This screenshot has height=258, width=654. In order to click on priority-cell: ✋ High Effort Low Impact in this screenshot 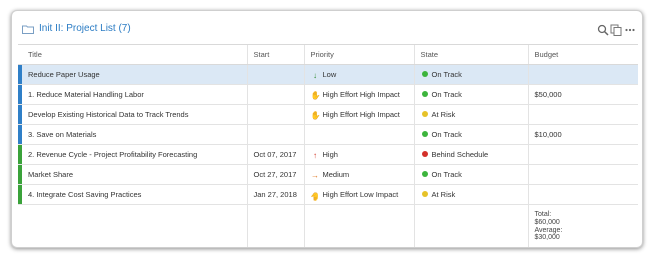, I will do `click(358, 194)`.